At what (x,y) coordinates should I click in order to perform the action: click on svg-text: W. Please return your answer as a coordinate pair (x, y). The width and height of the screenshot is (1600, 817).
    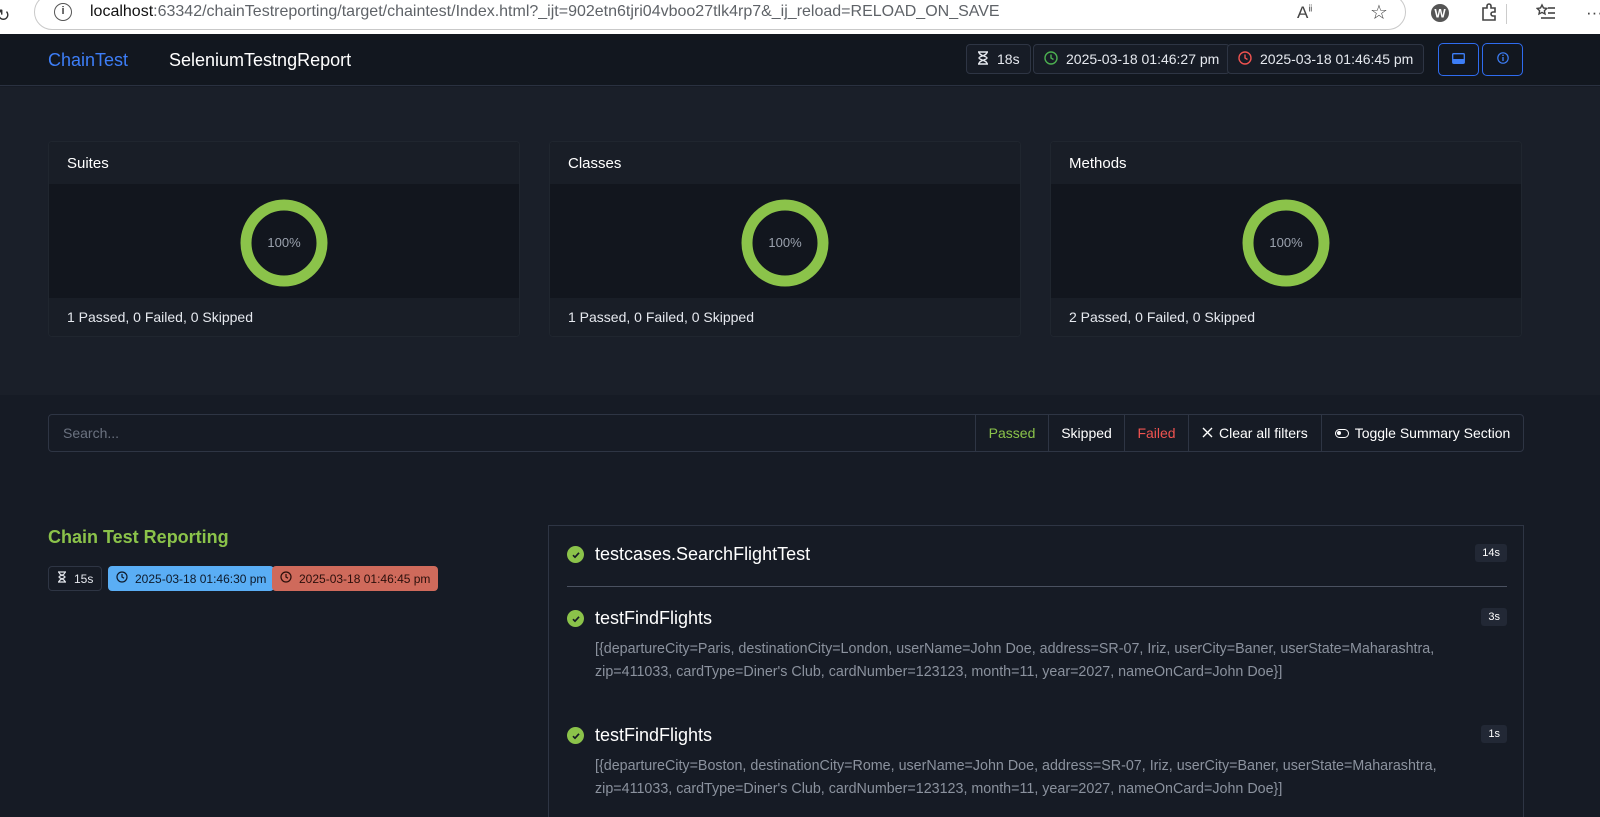
    Looking at the image, I should click on (1440, 14).